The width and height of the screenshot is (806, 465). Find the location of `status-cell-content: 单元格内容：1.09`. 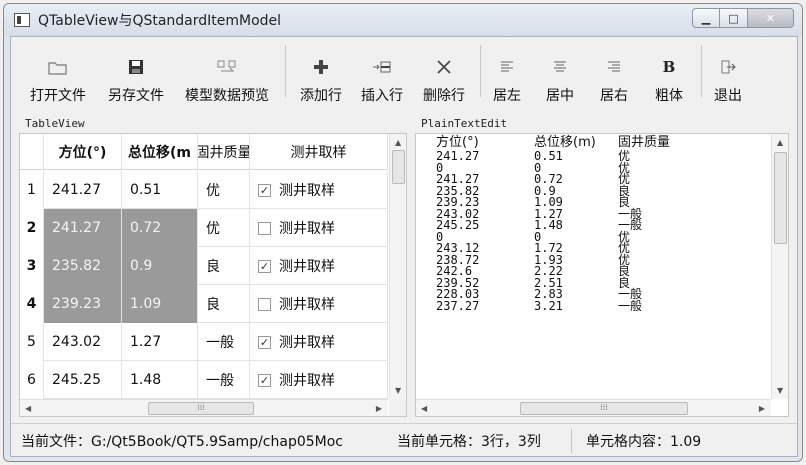

status-cell-content: 单元格内容：1.09 is located at coordinates (644, 441).